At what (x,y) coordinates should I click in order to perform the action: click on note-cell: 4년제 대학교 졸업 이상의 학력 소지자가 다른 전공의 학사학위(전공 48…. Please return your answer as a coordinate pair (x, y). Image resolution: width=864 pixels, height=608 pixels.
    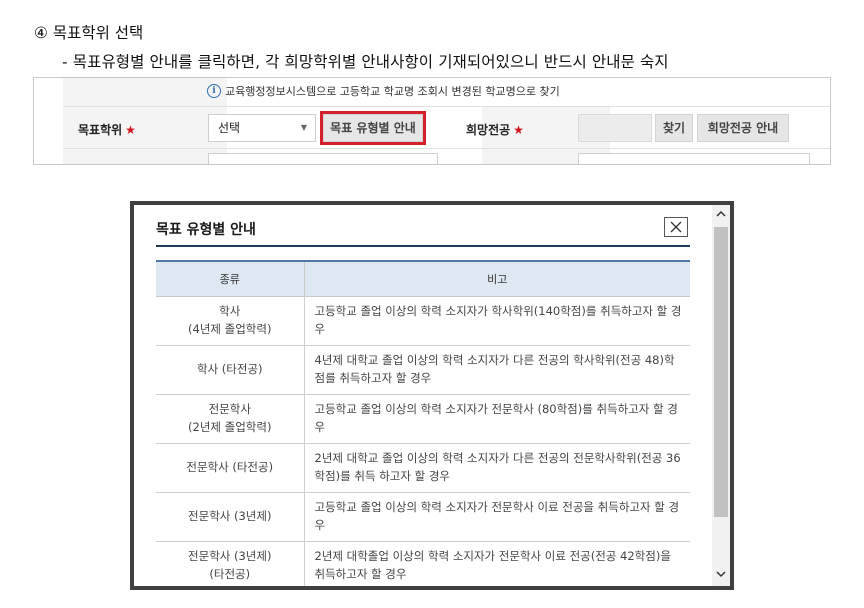
    Looking at the image, I should click on (497, 370).